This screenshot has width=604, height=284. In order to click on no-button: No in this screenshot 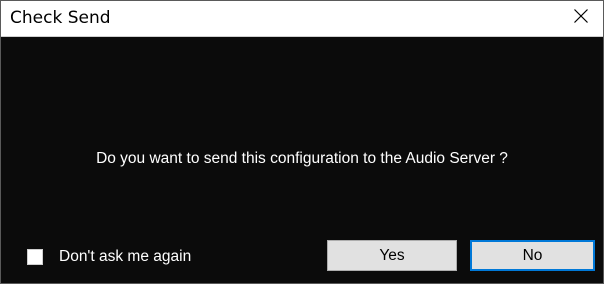, I will do `click(532, 255)`.